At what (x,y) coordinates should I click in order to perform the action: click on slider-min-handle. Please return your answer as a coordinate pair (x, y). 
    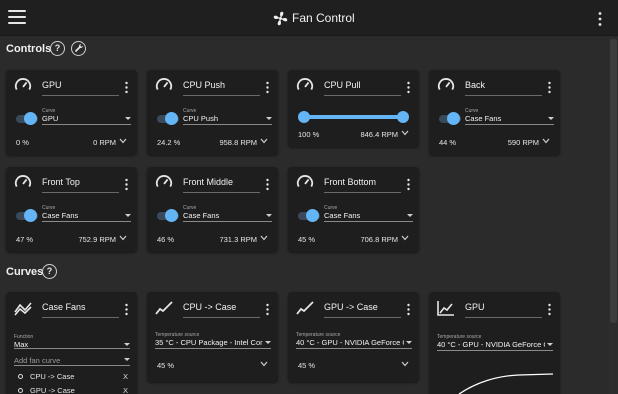
    Looking at the image, I should click on (304, 117).